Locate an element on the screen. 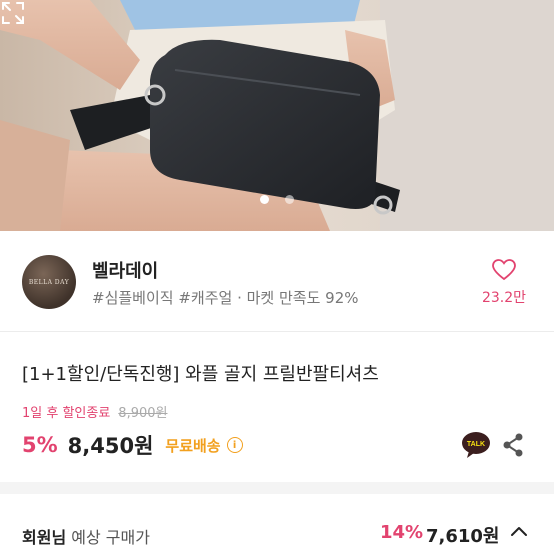 The height and width of the screenshot is (554, 554). section-divider is located at coordinates (277, 488).